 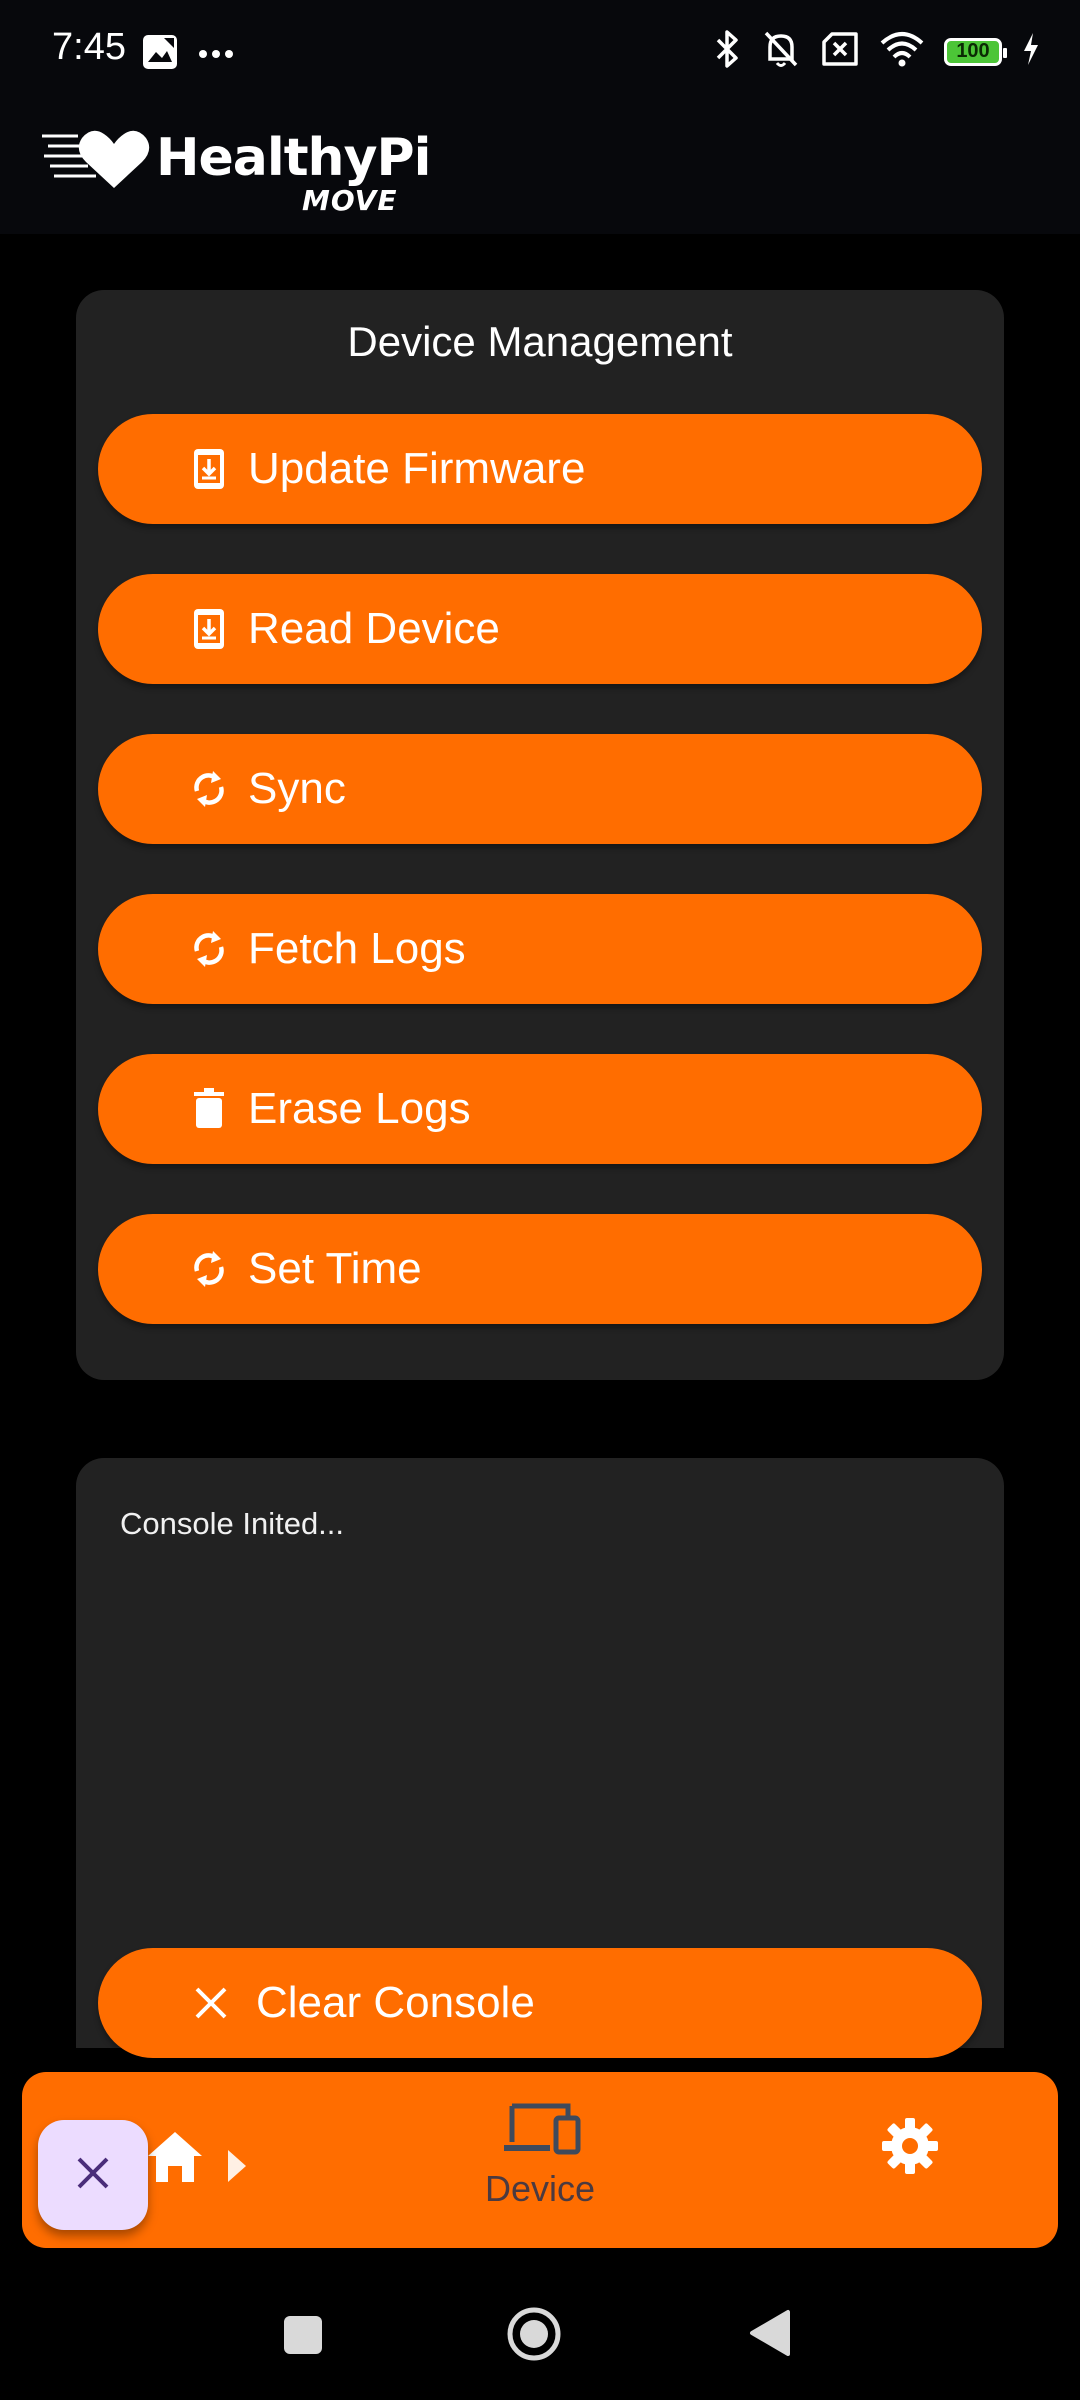 I want to click on card-title: Device Management, so click(x=540, y=341).